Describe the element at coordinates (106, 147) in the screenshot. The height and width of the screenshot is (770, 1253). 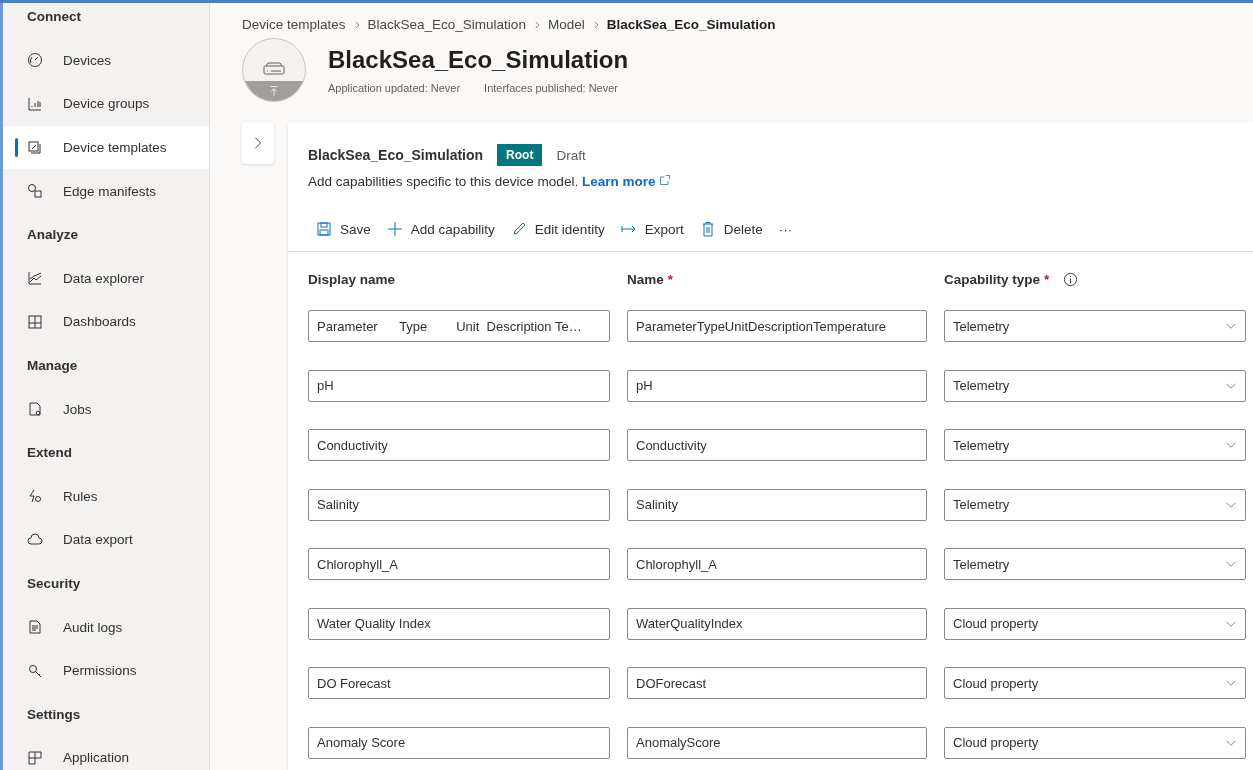
I see `nav-item: Device templates` at that location.